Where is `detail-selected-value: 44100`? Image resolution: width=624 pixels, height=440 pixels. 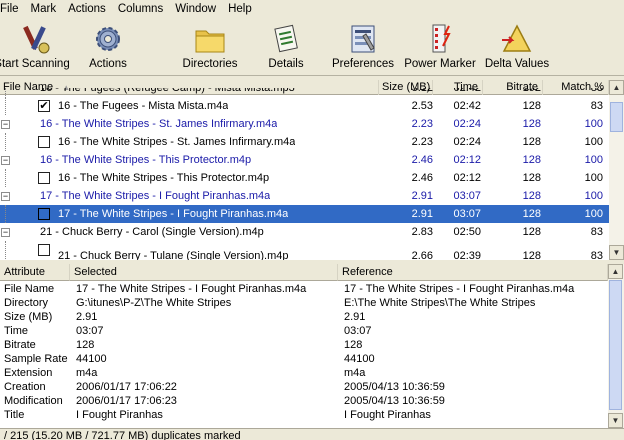
detail-selected-value: 44100 is located at coordinates (91, 359).